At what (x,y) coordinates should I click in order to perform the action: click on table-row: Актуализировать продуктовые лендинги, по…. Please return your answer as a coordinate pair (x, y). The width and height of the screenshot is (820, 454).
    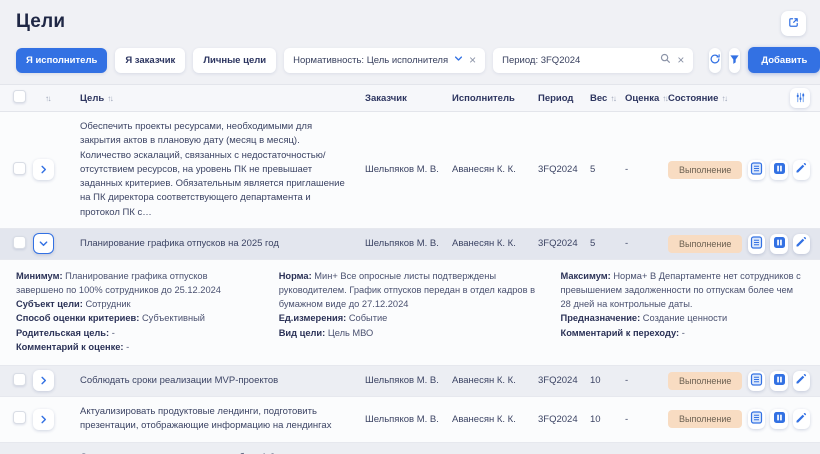
    Looking at the image, I should click on (410, 420).